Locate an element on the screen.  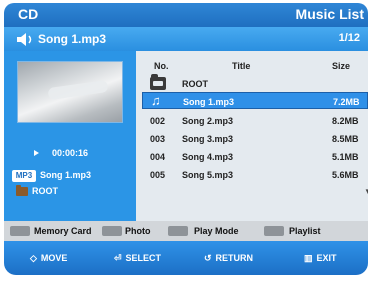
list-item-size: 7.2MB is located at coordinates (346, 102).